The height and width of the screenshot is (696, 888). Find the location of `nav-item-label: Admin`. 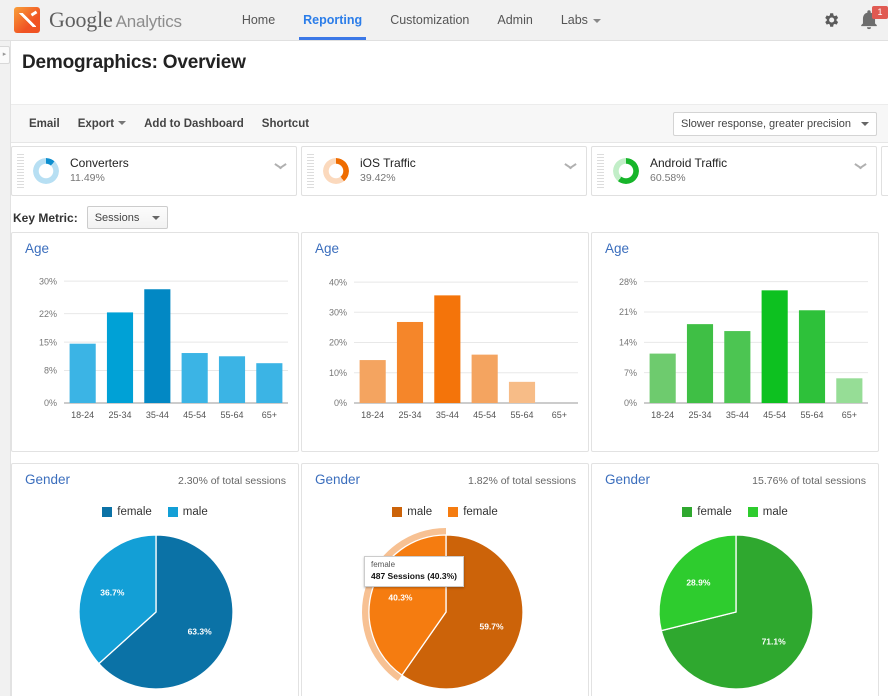

nav-item-label: Admin is located at coordinates (515, 20).